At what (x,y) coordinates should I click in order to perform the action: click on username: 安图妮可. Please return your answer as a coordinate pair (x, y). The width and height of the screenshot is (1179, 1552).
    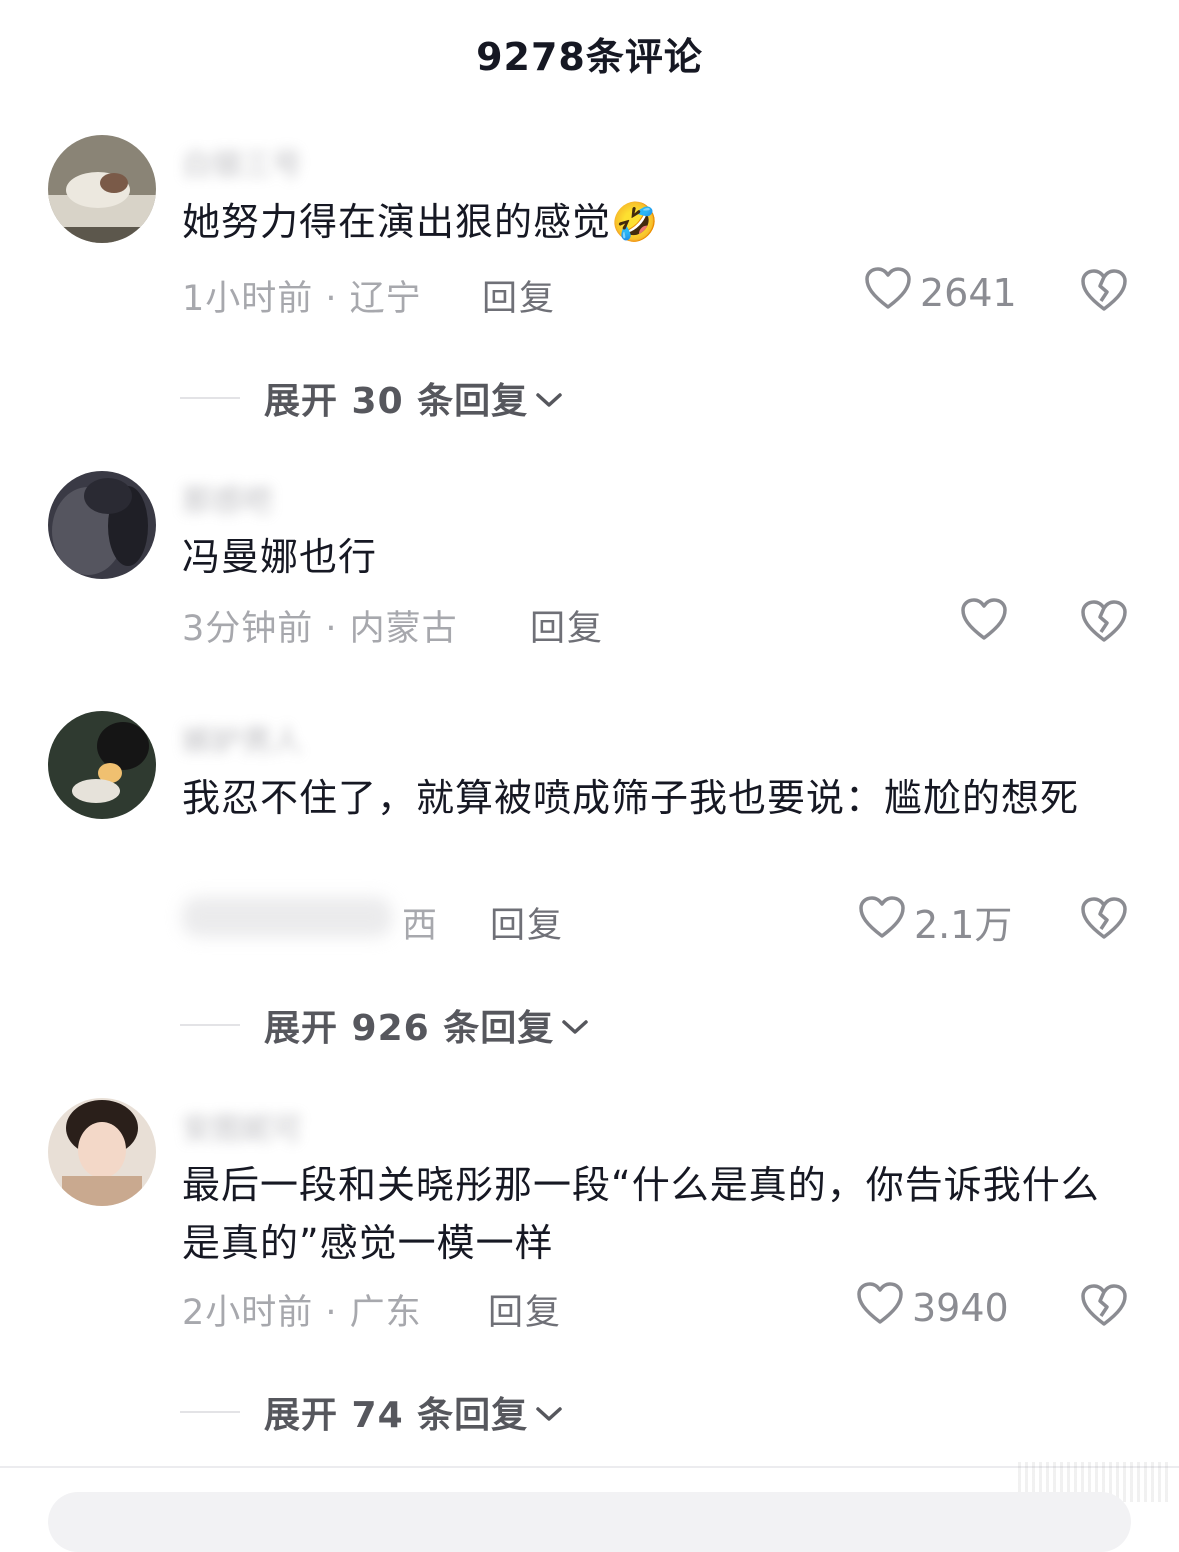
    Looking at the image, I should click on (242, 1126).